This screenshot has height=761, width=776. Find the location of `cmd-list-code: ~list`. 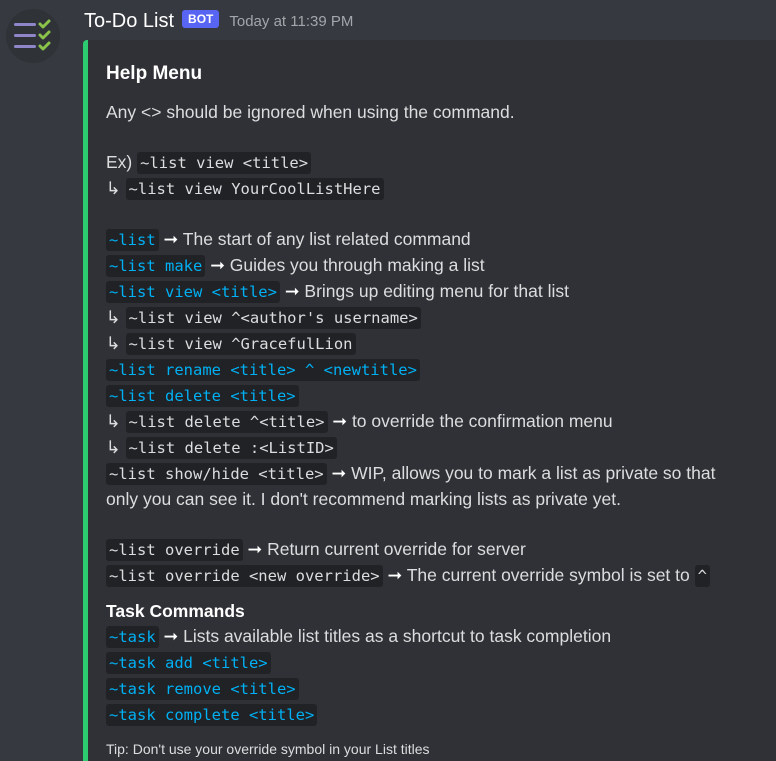

cmd-list-code: ~list is located at coordinates (132, 240).